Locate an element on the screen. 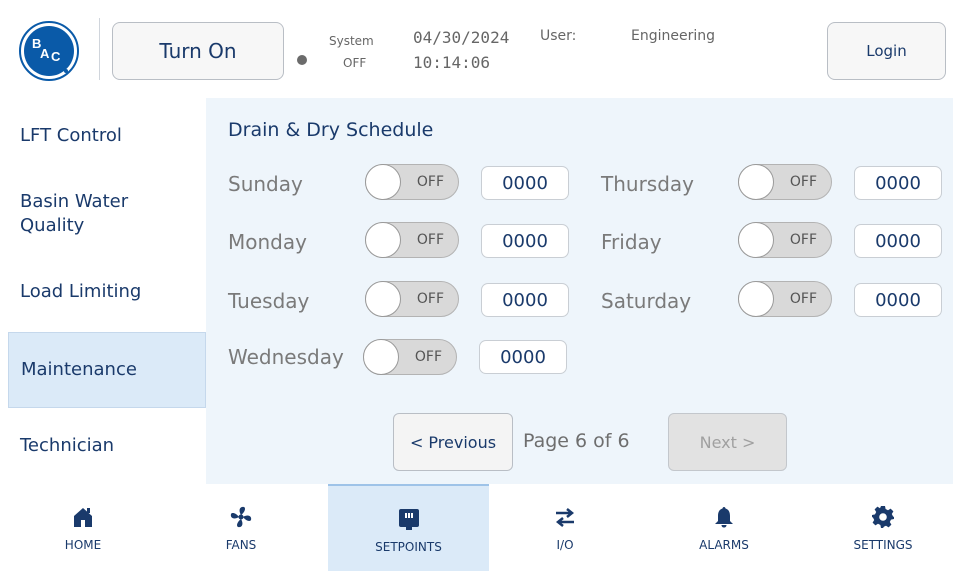  nav-fans: FANS is located at coordinates (241, 527).